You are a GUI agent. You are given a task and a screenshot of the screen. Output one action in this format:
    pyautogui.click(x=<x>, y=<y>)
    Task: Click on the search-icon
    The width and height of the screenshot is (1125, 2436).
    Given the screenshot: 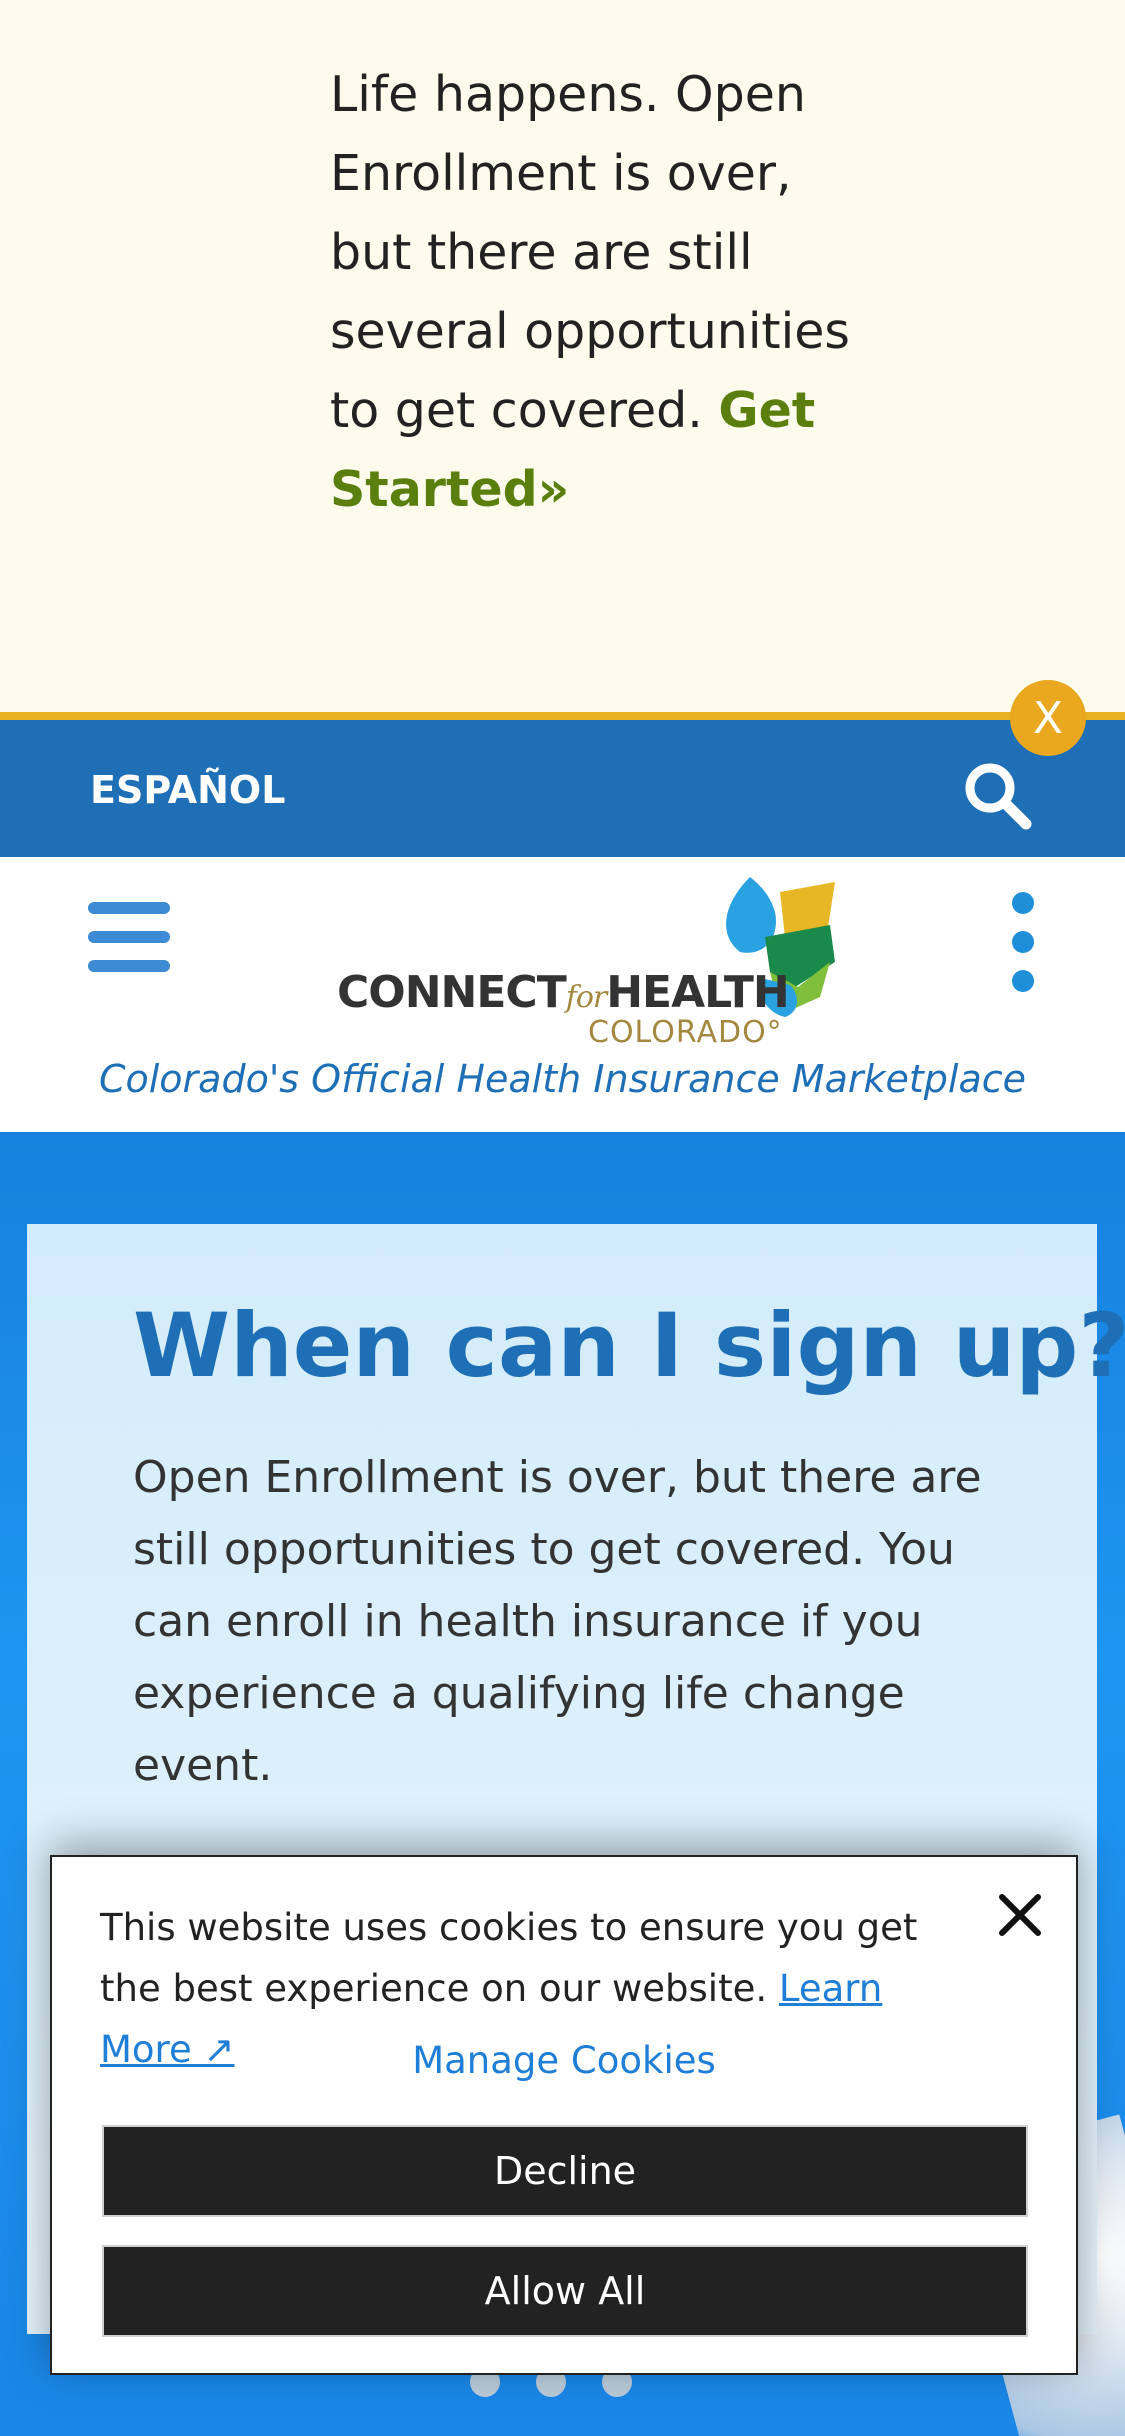 What is the action you would take?
    pyautogui.click(x=998, y=796)
    